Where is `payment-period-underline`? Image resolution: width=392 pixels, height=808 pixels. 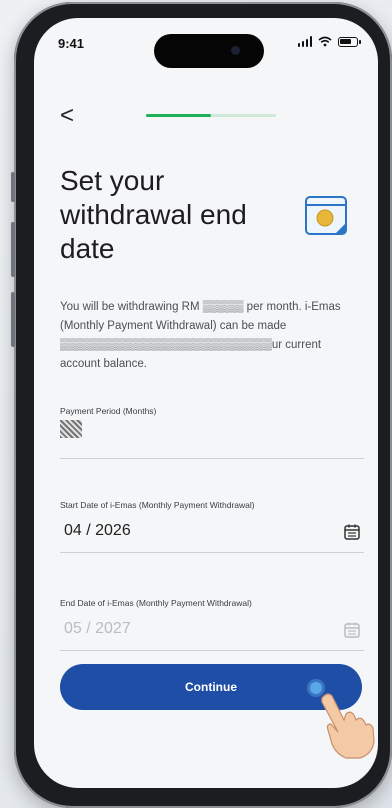
payment-period-underline is located at coordinates (212, 458).